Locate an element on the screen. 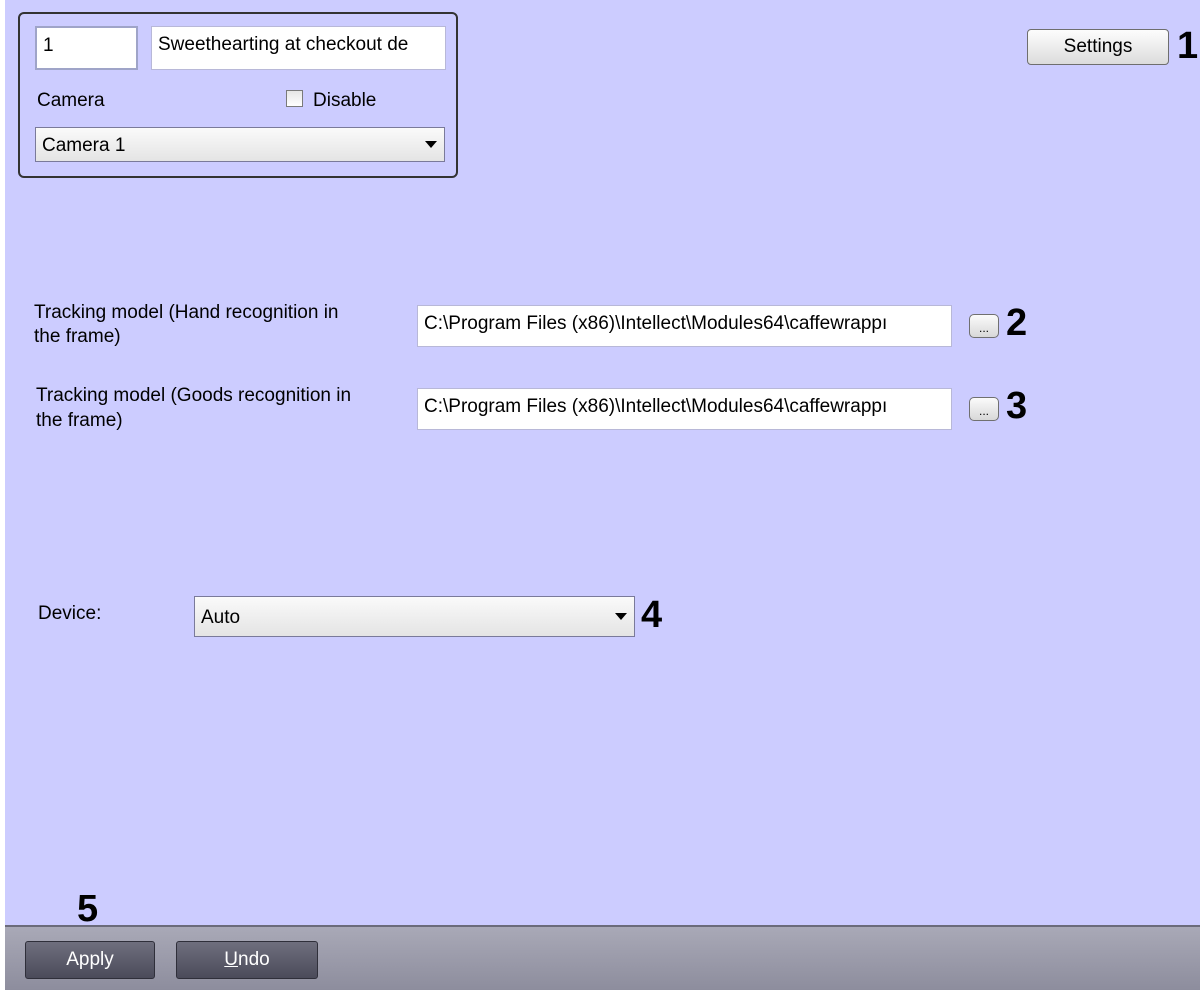 The width and height of the screenshot is (1200, 990). device-label: Device: is located at coordinates (70, 613).